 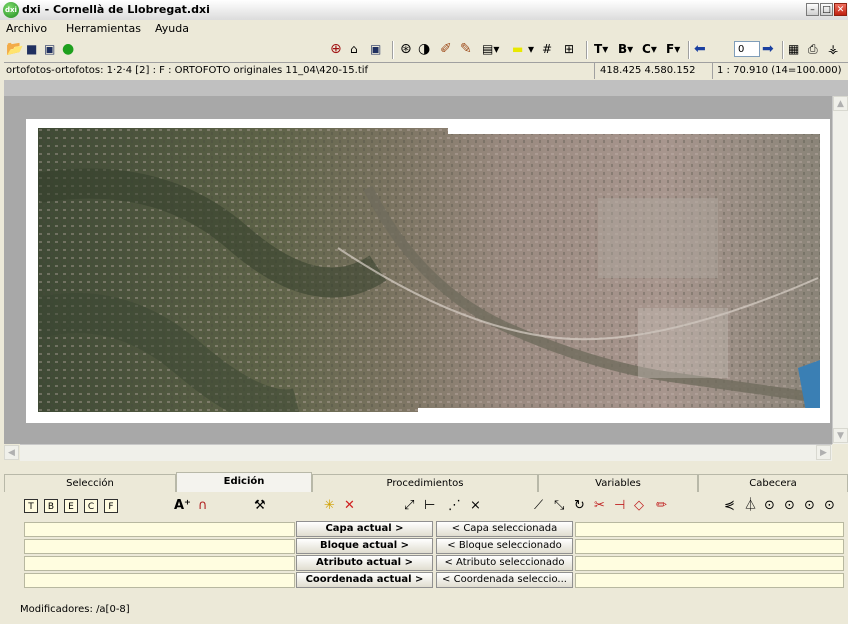 I want to click on maximize-button: □, so click(x=826, y=9).